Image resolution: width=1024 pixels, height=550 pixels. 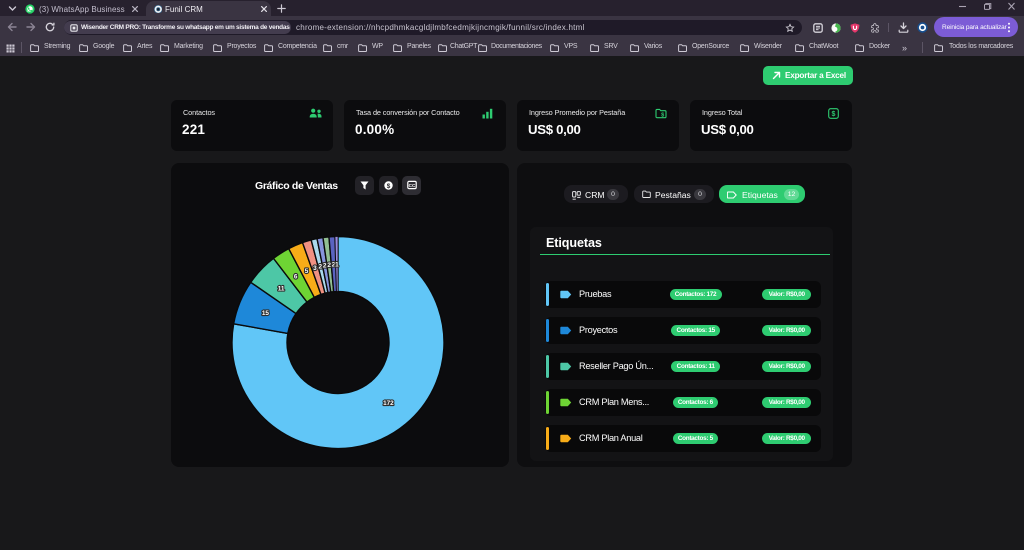 What do you see at coordinates (281, 289) in the screenshot?
I see `svg-text: 11` at bounding box center [281, 289].